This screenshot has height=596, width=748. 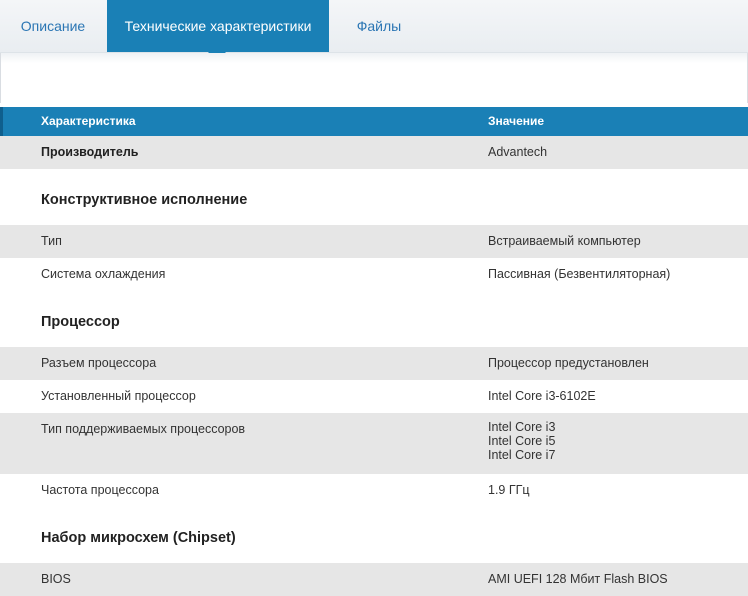 I want to click on table-row: Производитель Advantech, so click(x=374, y=152).